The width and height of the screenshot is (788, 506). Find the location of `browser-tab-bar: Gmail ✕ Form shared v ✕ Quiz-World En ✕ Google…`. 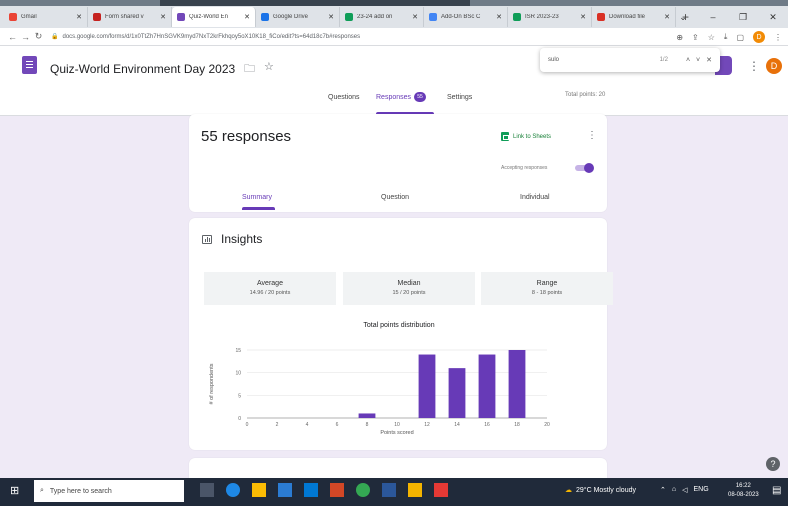

browser-tab-bar: Gmail ✕ Form shared v ✕ Quiz-World En ✕ Google… is located at coordinates (394, 17).